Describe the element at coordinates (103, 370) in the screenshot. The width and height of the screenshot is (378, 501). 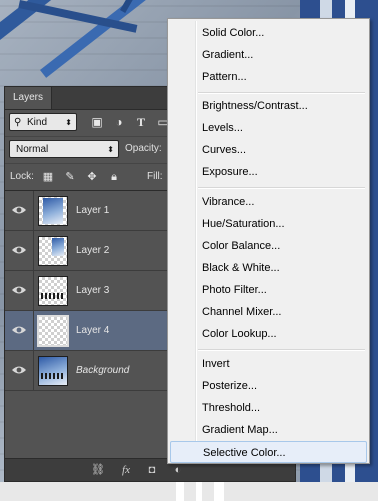
I see `layer-name: Background` at that location.